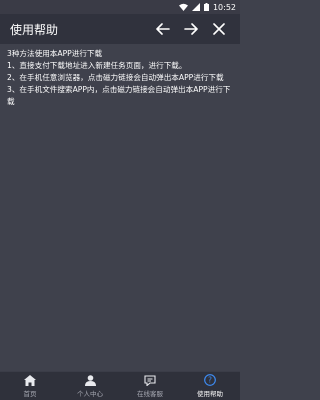 The image size is (320, 400). Describe the element at coordinates (195, 7) in the screenshot. I see `signal-icon` at that location.